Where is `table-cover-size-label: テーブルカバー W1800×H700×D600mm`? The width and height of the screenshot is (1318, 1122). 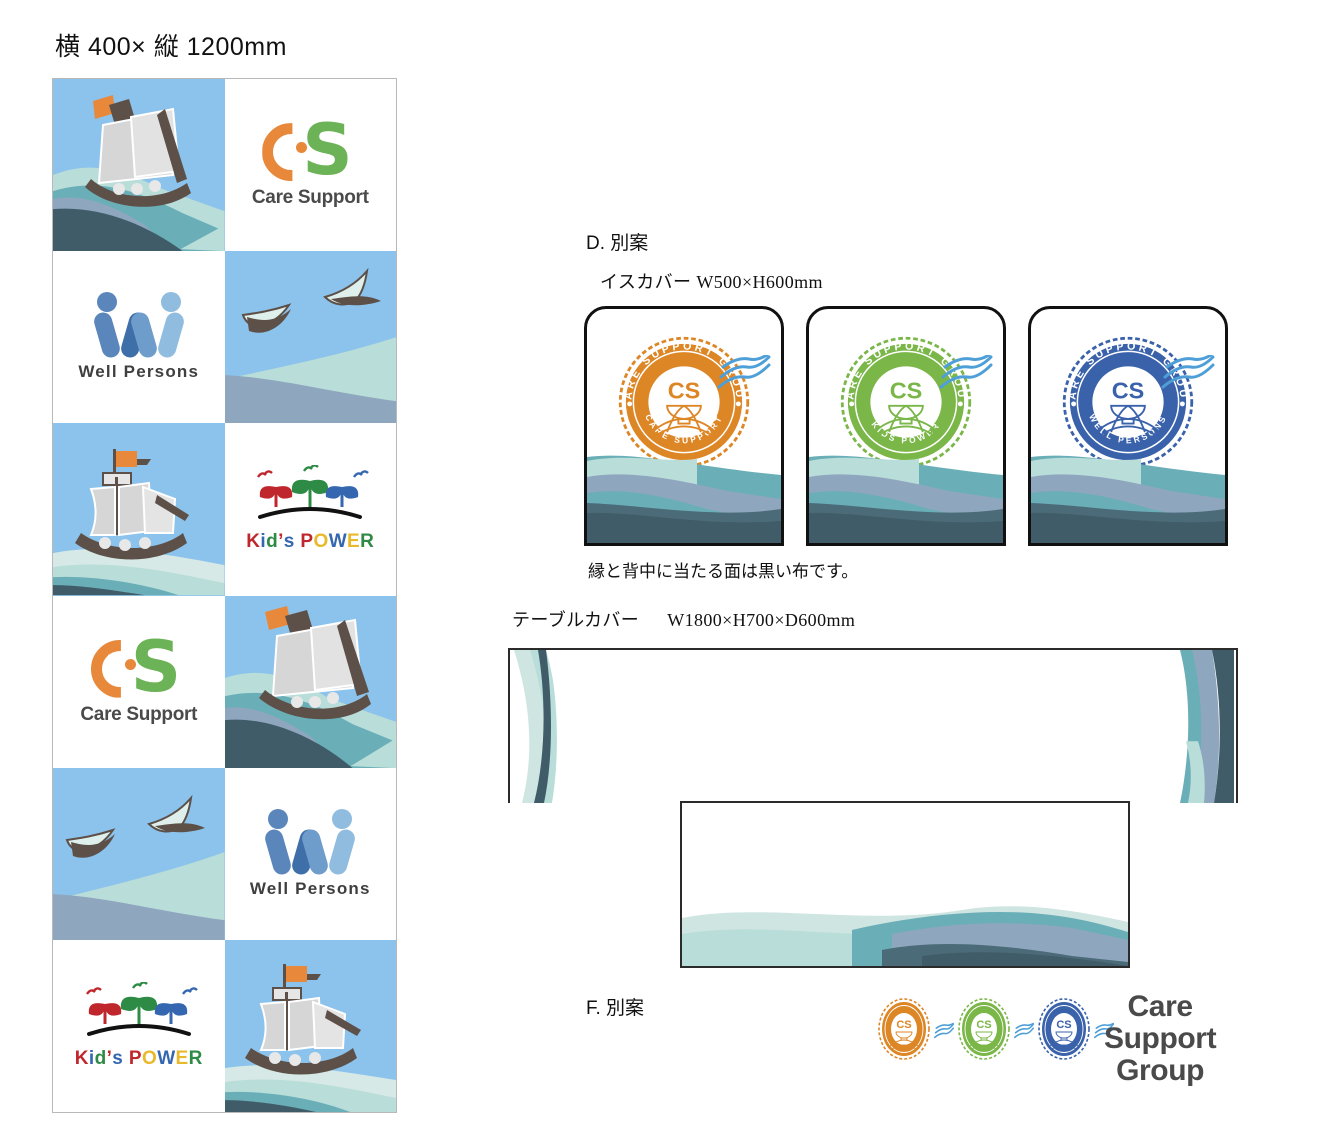
table-cover-size-label: テーブルカバー W1800×H700×D600mm is located at coordinates (683, 619).